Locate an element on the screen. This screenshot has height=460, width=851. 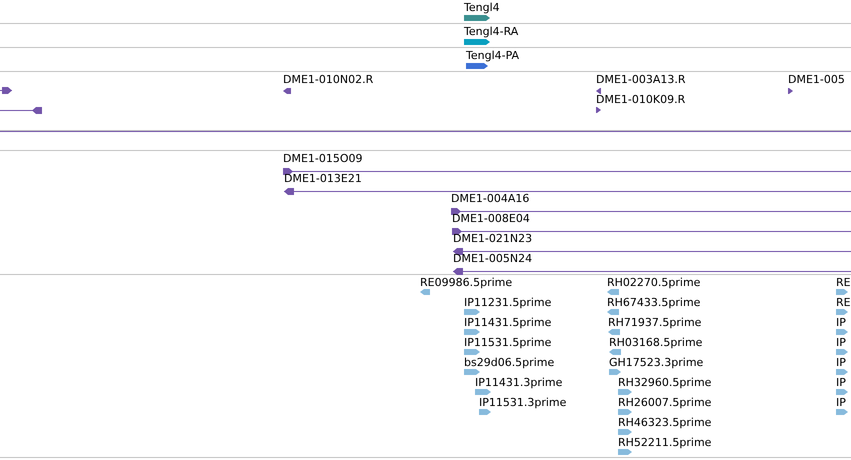
feature-label: Tengl4-PA is located at coordinates (493, 55).